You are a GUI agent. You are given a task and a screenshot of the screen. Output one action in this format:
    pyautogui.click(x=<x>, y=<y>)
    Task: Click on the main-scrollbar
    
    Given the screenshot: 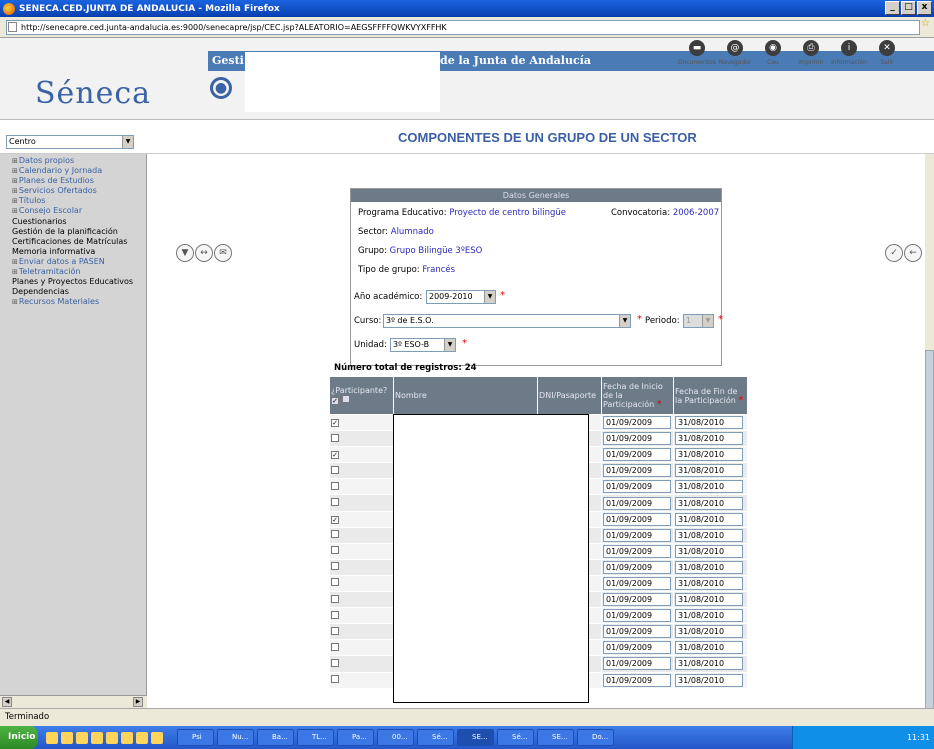 What is the action you would take?
    pyautogui.click(x=929, y=440)
    